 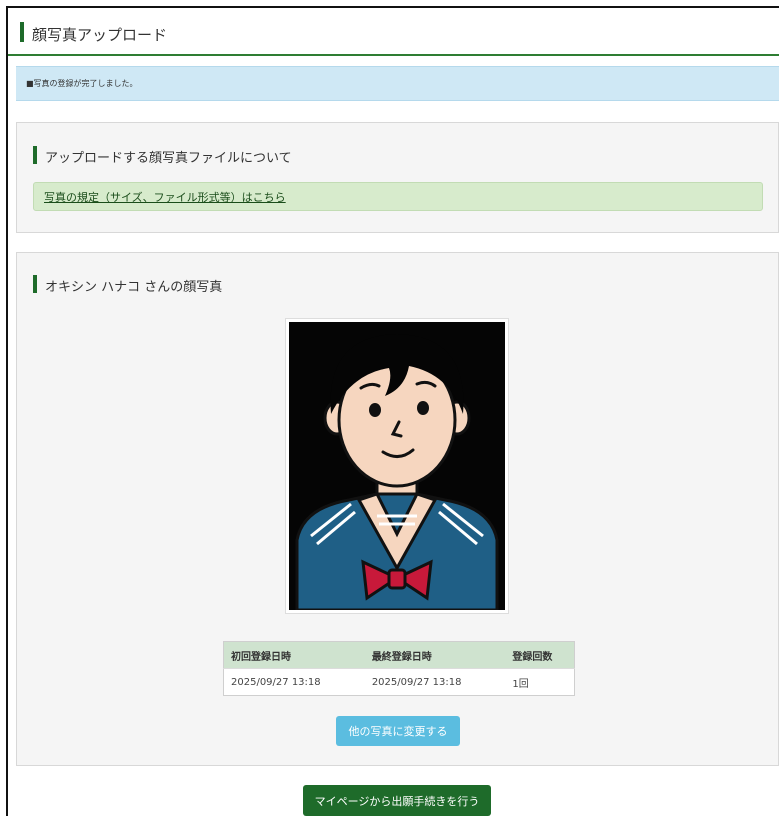 I want to click on header-registration-count: 登録回数, so click(x=540, y=655).